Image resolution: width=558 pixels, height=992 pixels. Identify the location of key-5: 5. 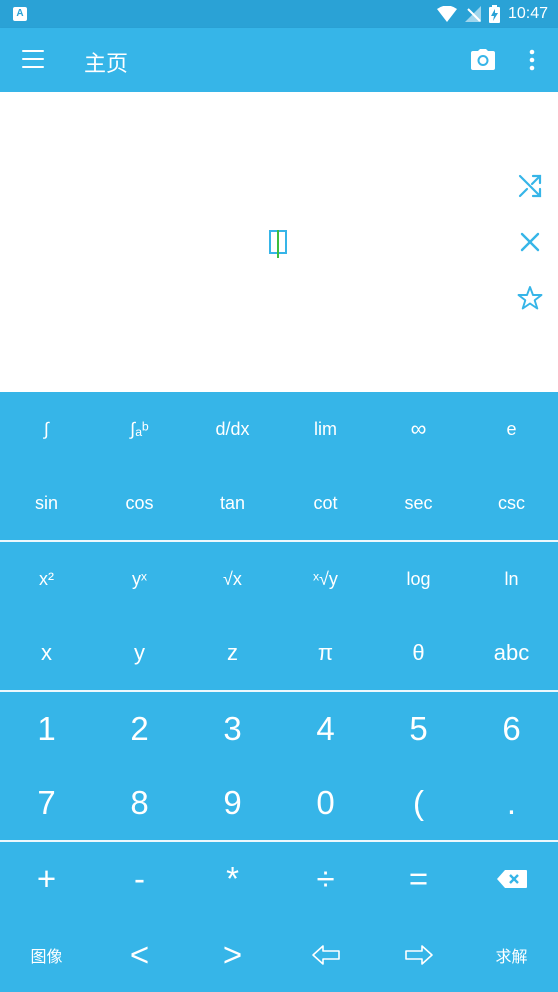
(418, 729).